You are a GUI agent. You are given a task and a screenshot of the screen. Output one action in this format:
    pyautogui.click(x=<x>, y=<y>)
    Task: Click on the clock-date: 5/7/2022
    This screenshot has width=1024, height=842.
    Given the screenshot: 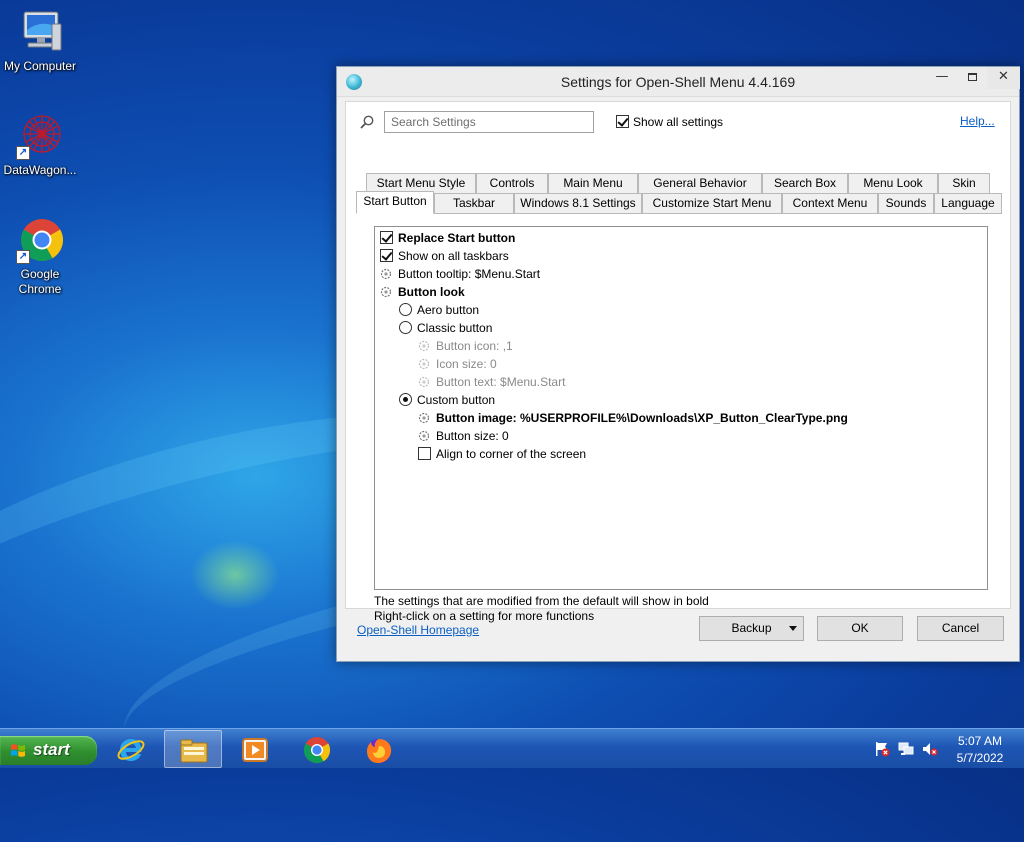 What is the action you would take?
    pyautogui.click(x=980, y=758)
    